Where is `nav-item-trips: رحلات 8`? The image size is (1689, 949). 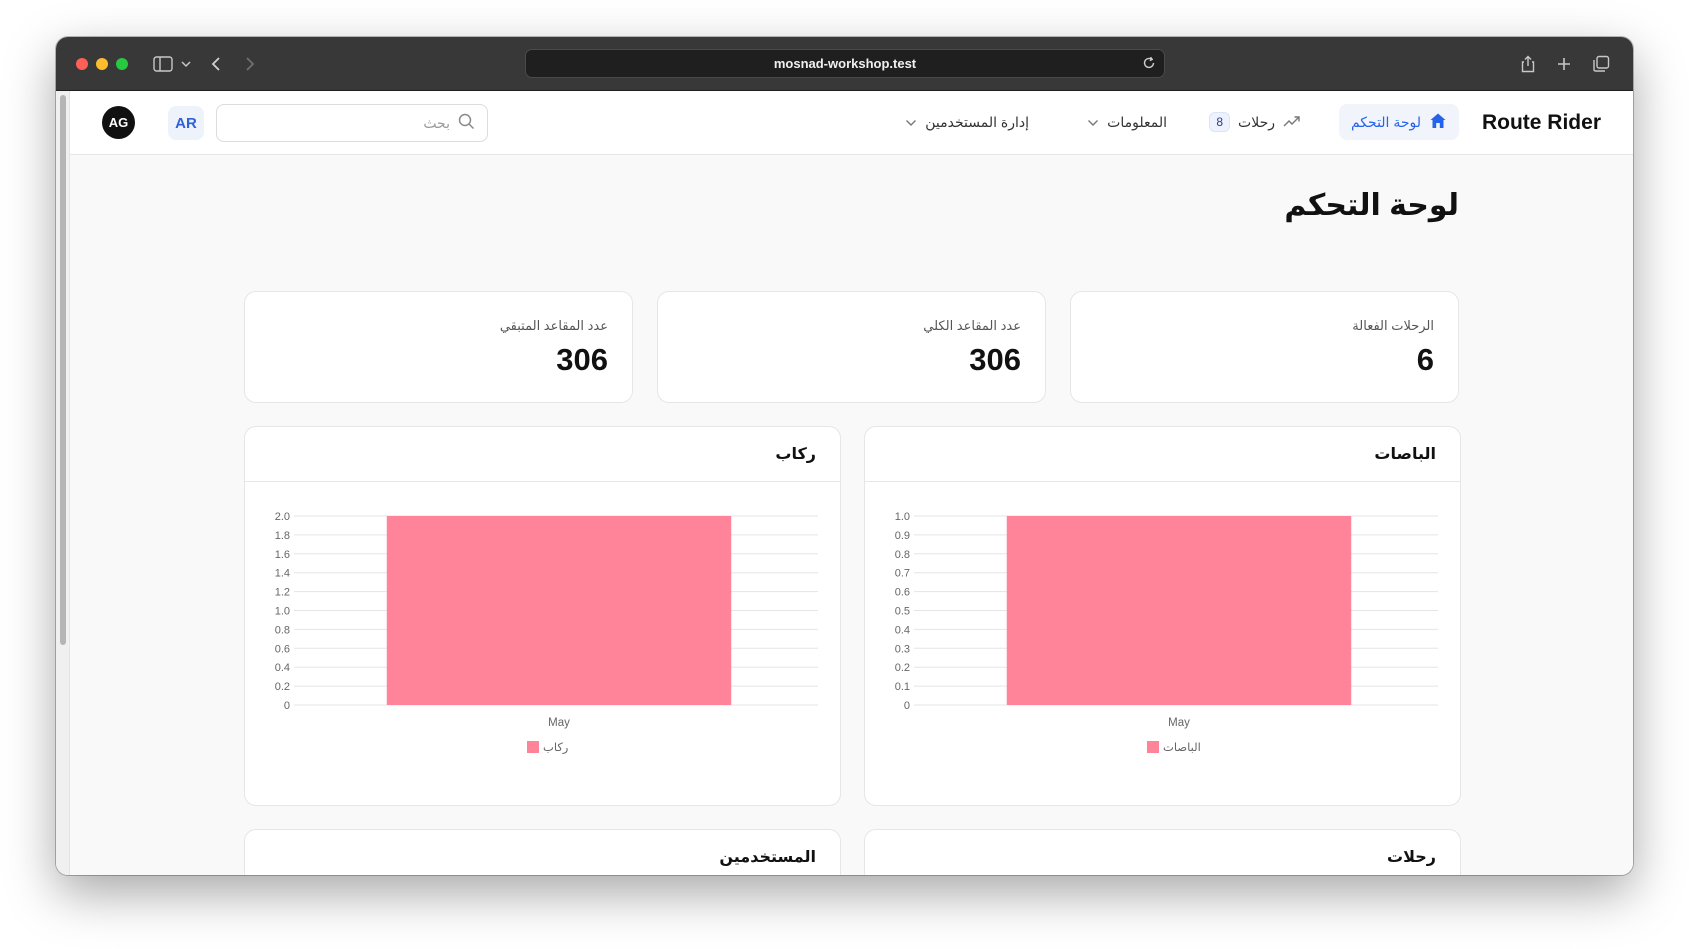 nav-item-trips: رحلات 8 is located at coordinates (1255, 122).